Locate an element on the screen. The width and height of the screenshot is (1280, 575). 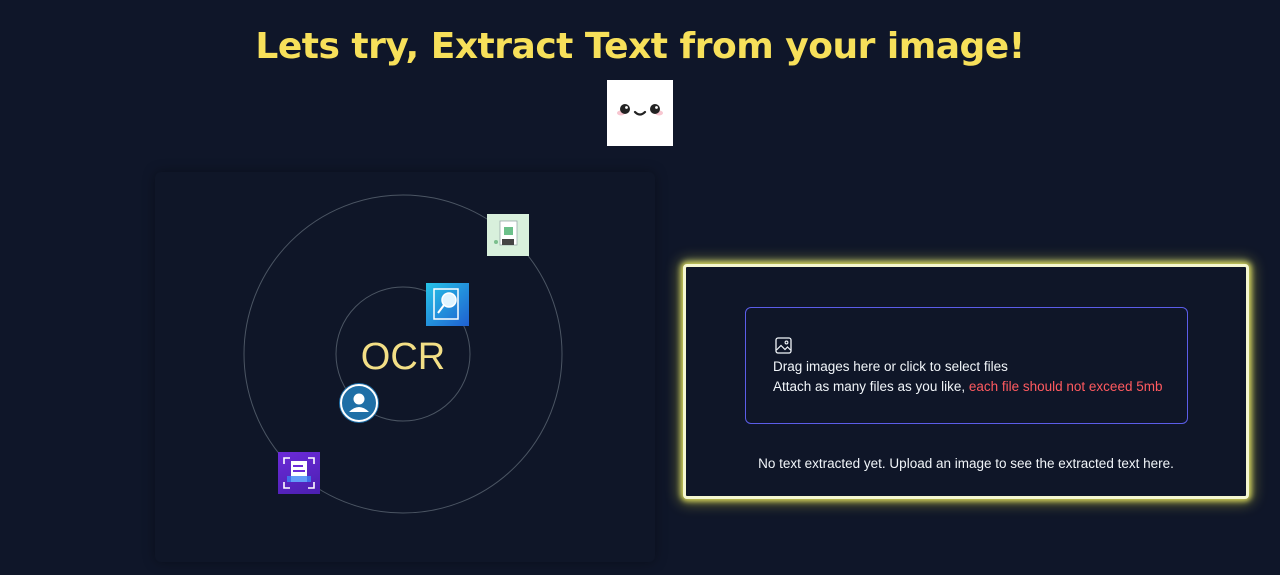
dropzone-attach-text: Attach as many files as you like, is located at coordinates (871, 386).